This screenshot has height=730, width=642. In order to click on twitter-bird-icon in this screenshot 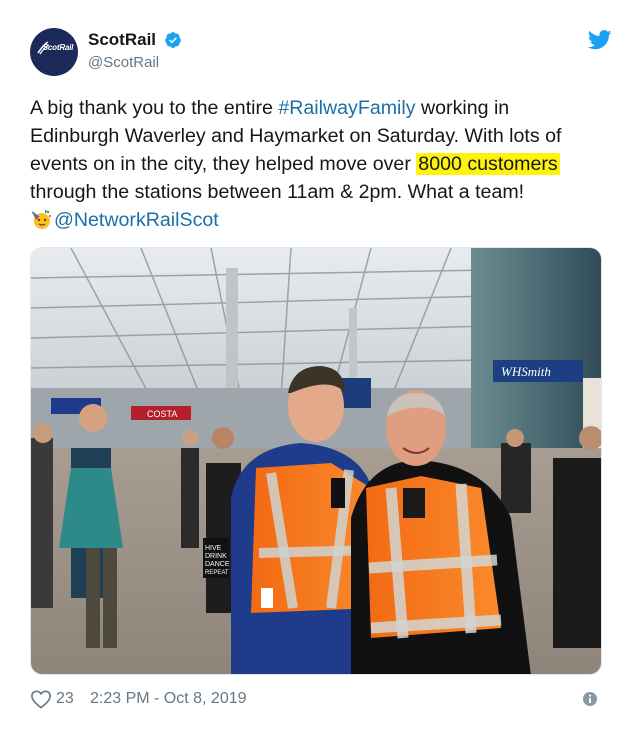, I will do `click(600, 40)`.